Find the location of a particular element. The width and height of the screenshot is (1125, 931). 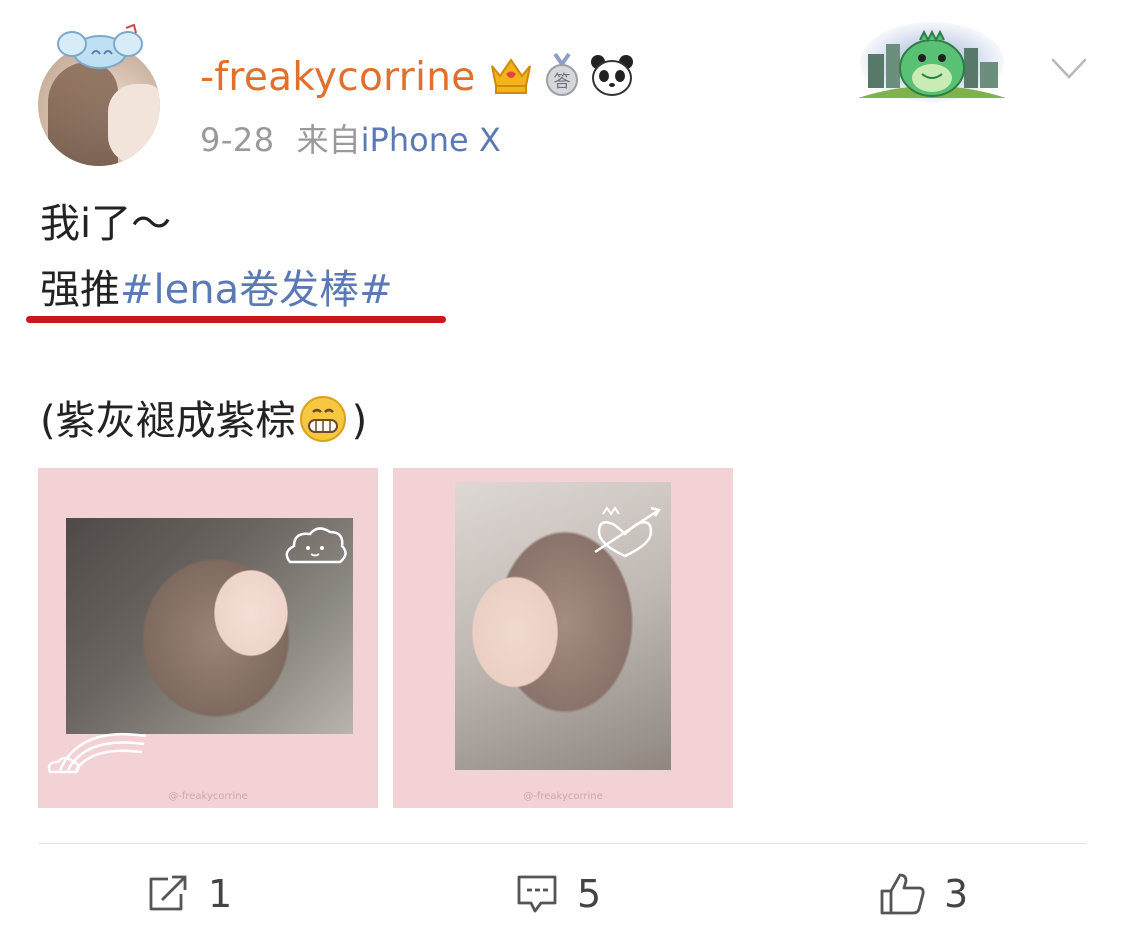

post-photo-2: @-freakycorrine is located at coordinates (563, 638).